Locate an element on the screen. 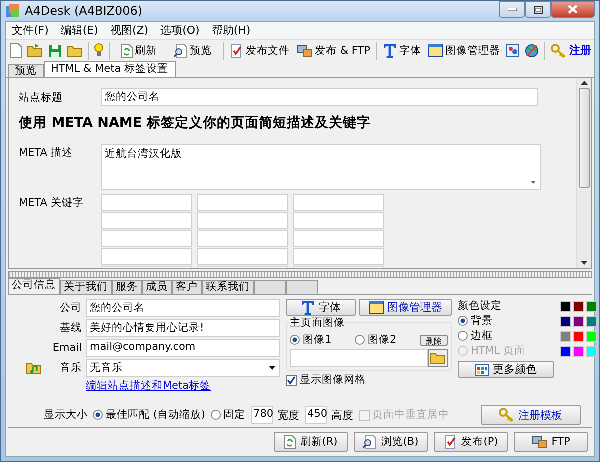 The image size is (600, 462). tab: 联系我们 is located at coordinates (228, 287).